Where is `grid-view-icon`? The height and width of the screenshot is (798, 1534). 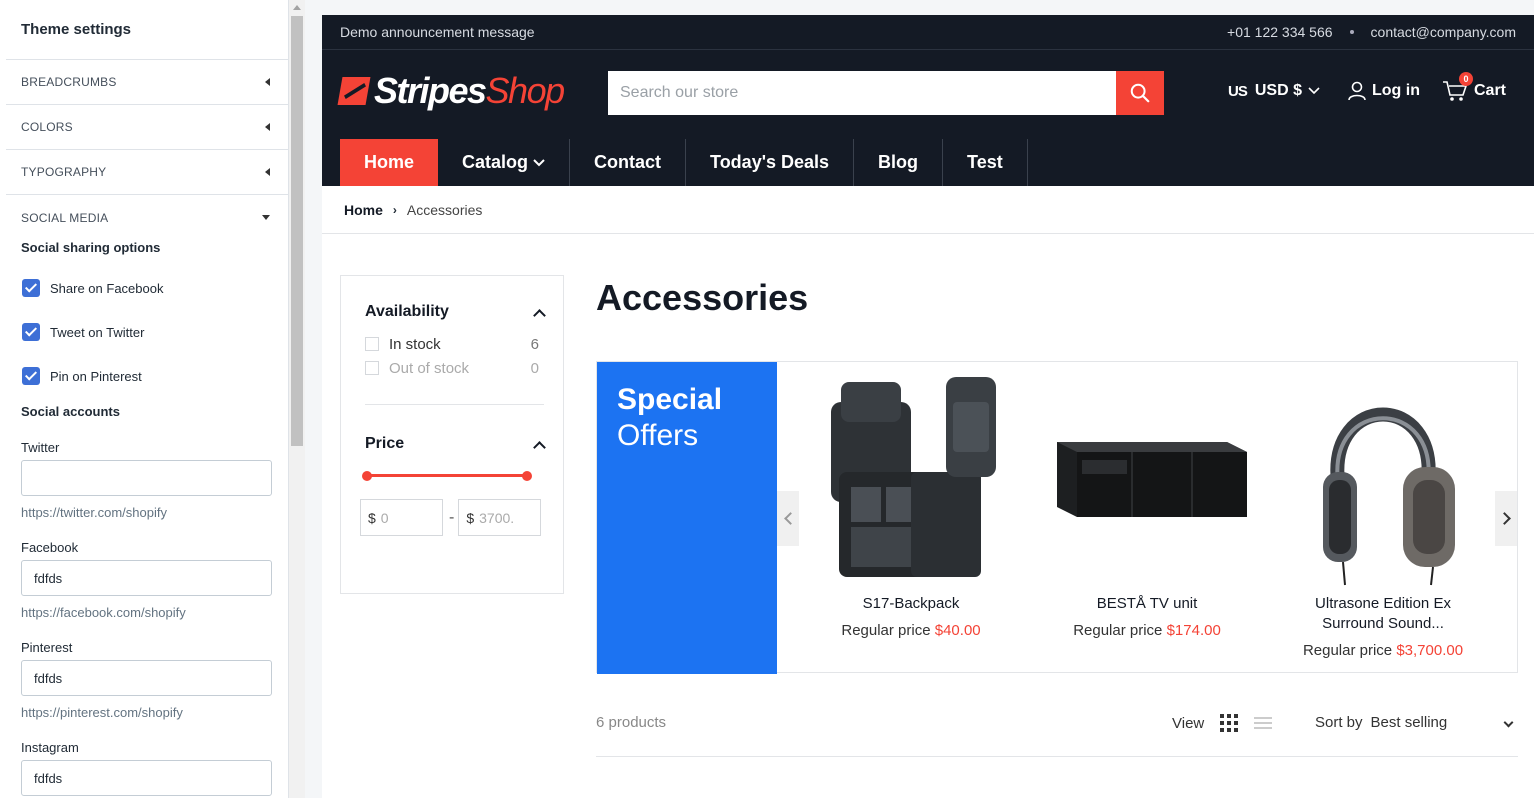 grid-view-icon is located at coordinates (1229, 723).